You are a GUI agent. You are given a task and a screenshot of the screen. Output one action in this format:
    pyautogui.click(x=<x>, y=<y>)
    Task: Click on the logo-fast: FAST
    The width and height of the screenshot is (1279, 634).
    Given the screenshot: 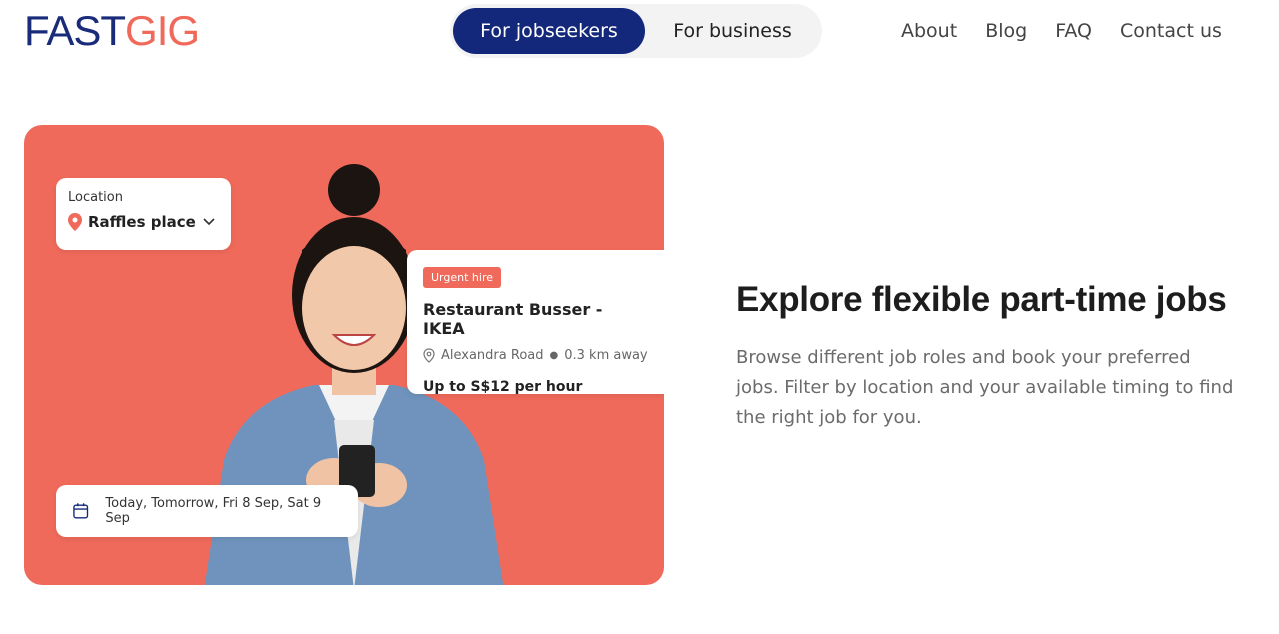 What is the action you would take?
    pyautogui.click(x=75, y=30)
    